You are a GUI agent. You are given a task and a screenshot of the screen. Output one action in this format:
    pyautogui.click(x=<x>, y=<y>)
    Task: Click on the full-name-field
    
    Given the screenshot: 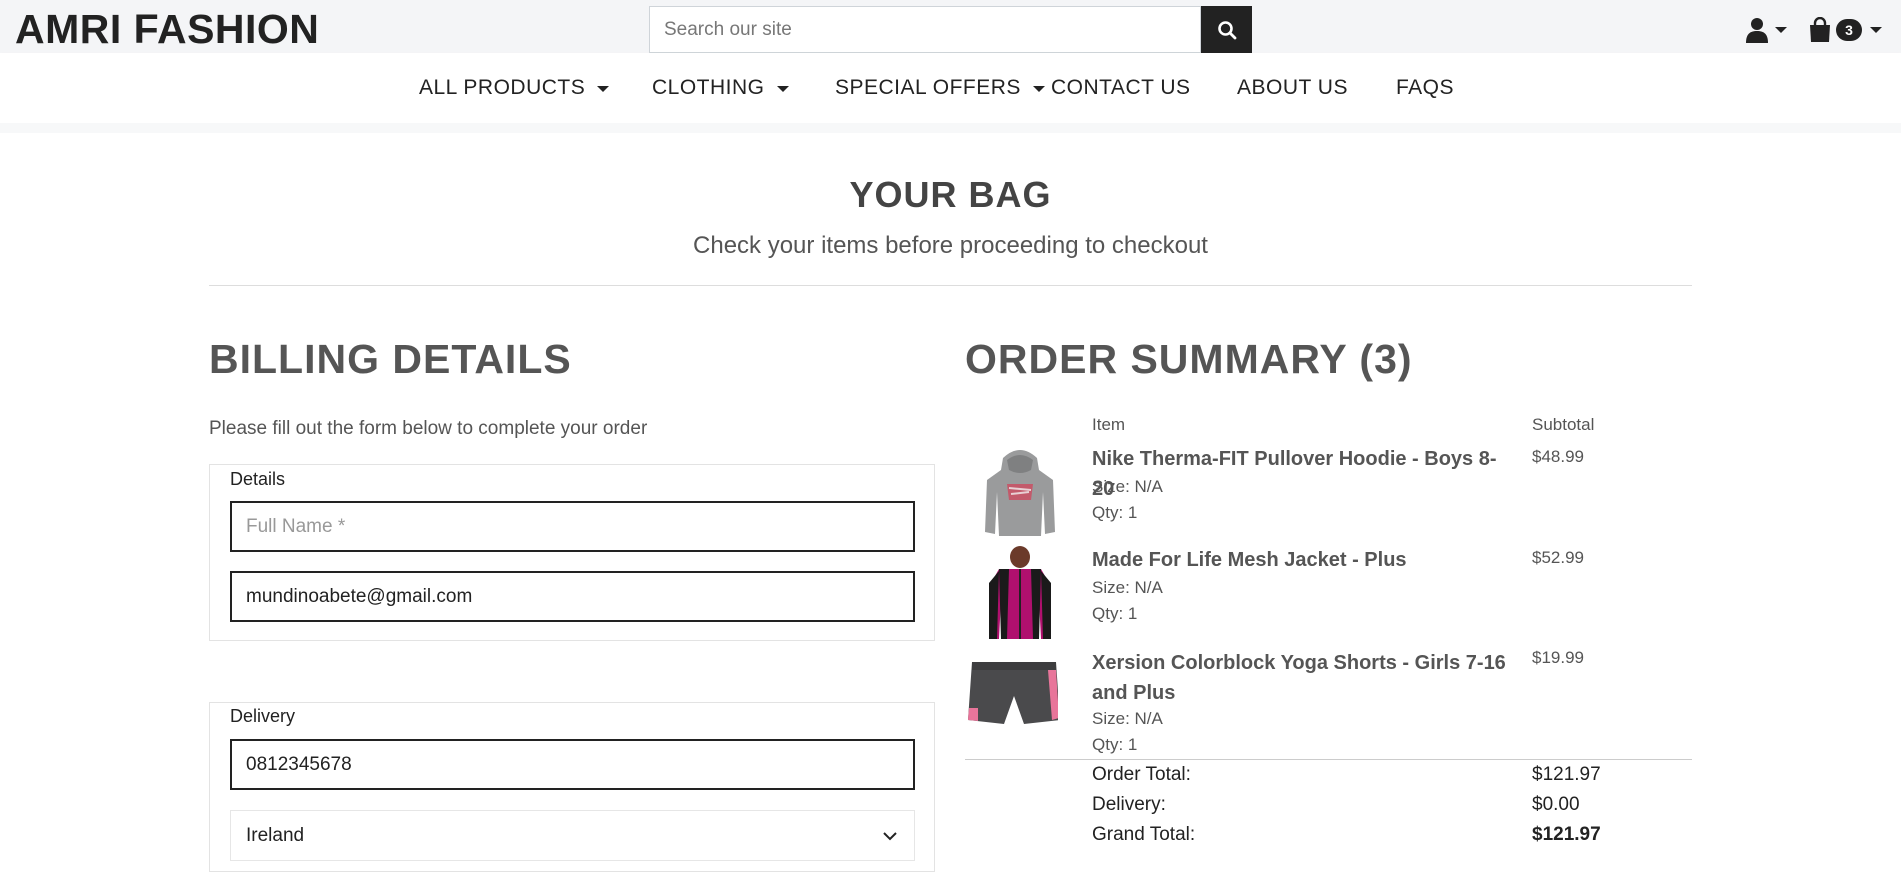 What is the action you would take?
    pyautogui.click(x=572, y=526)
    